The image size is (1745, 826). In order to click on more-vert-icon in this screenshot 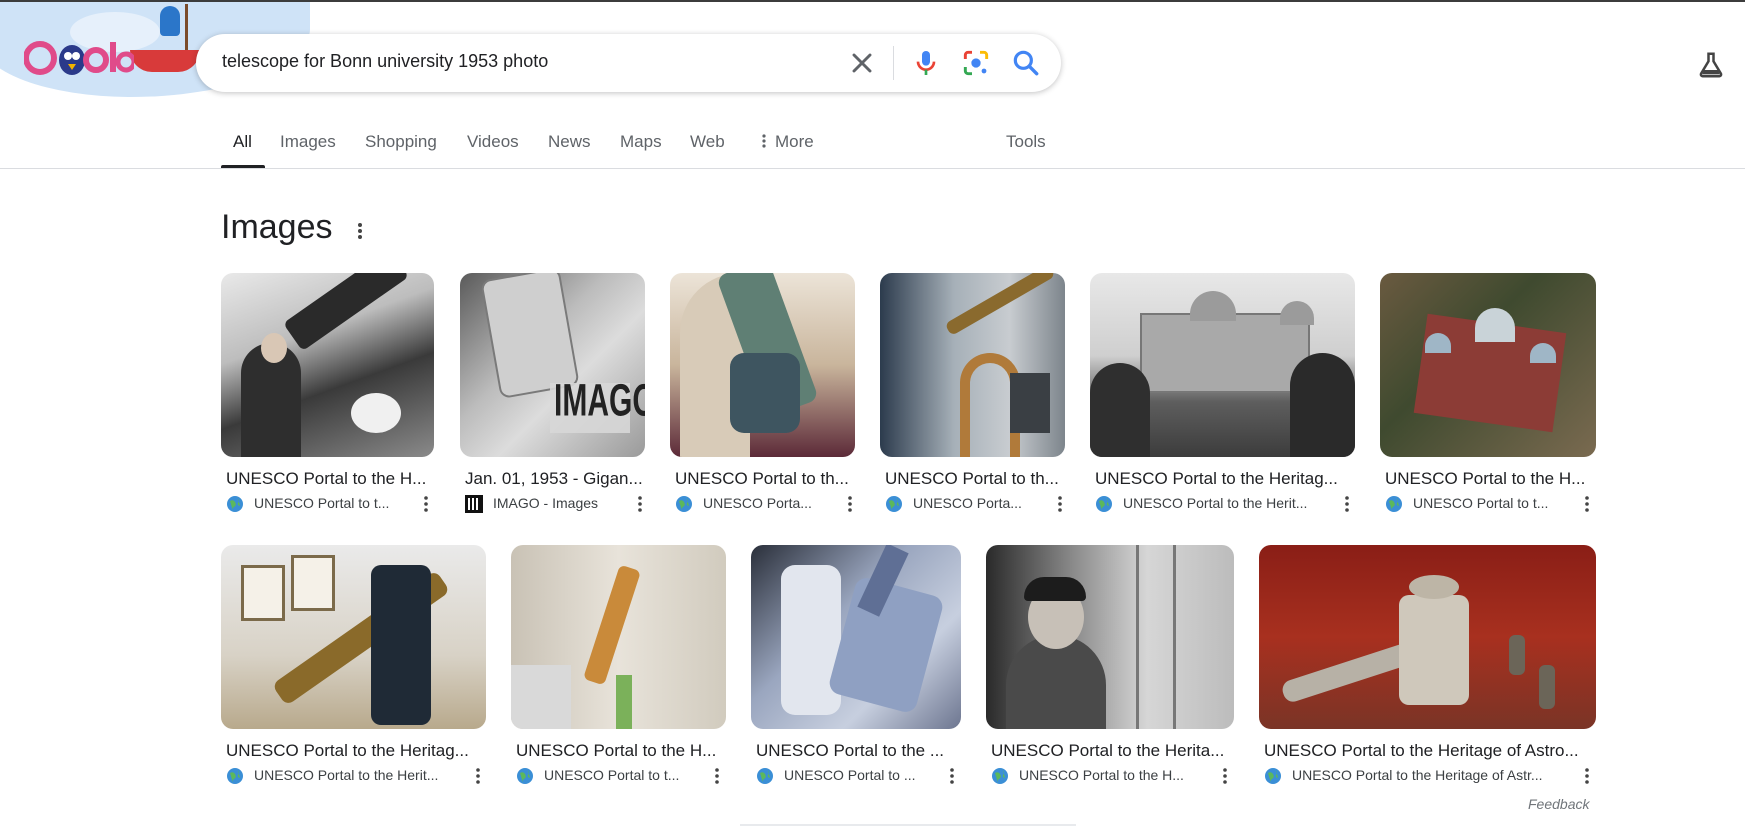, I will do `click(764, 141)`.